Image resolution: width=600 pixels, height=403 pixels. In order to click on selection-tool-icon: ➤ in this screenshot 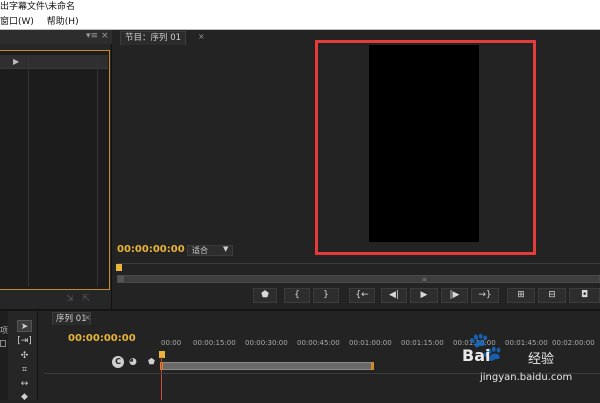, I will do `click(24, 326)`.